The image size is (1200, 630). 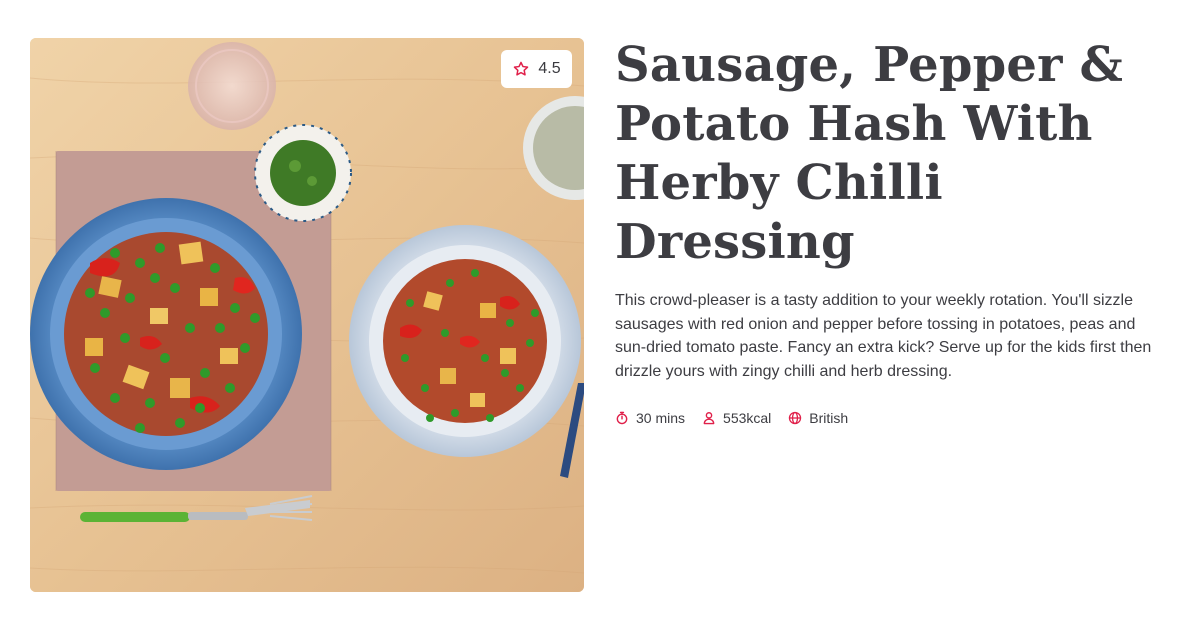 I want to click on meta-calories-label: 553kcal, so click(x=747, y=418).